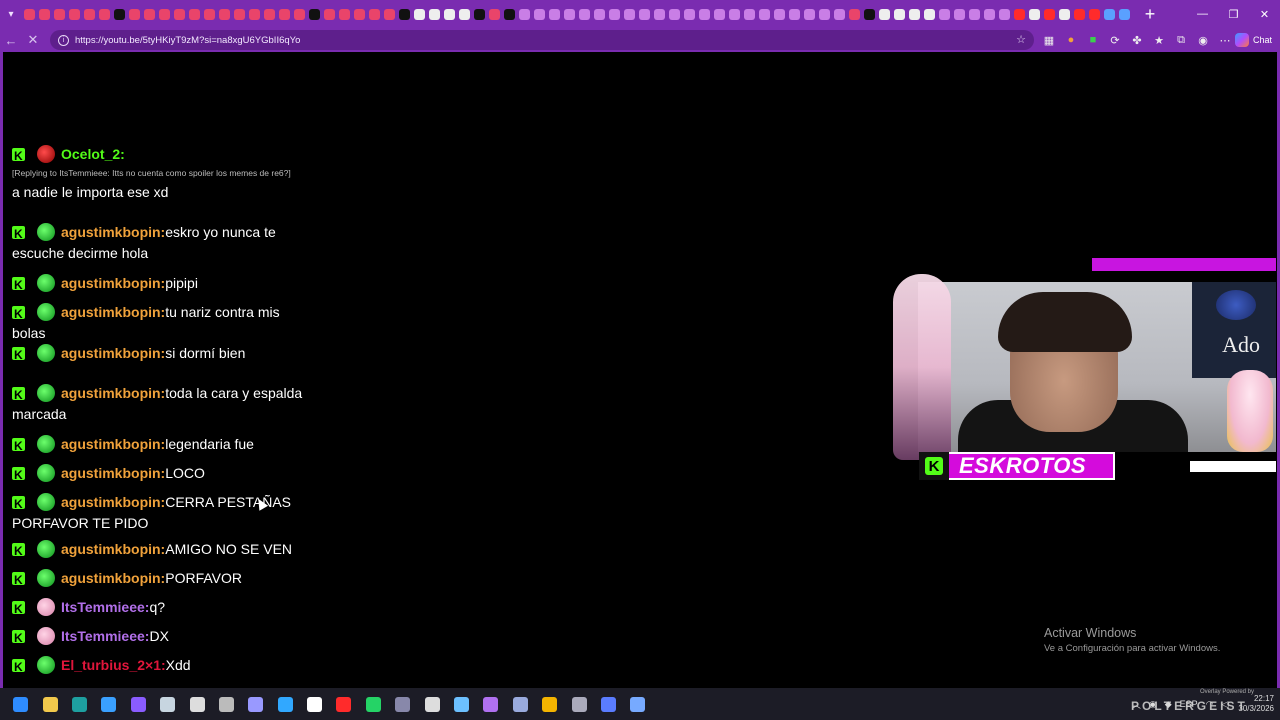 This screenshot has height=720, width=1280. Describe the element at coordinates (314, 704) in the screenshot. I see `capcut-icon` at that location.